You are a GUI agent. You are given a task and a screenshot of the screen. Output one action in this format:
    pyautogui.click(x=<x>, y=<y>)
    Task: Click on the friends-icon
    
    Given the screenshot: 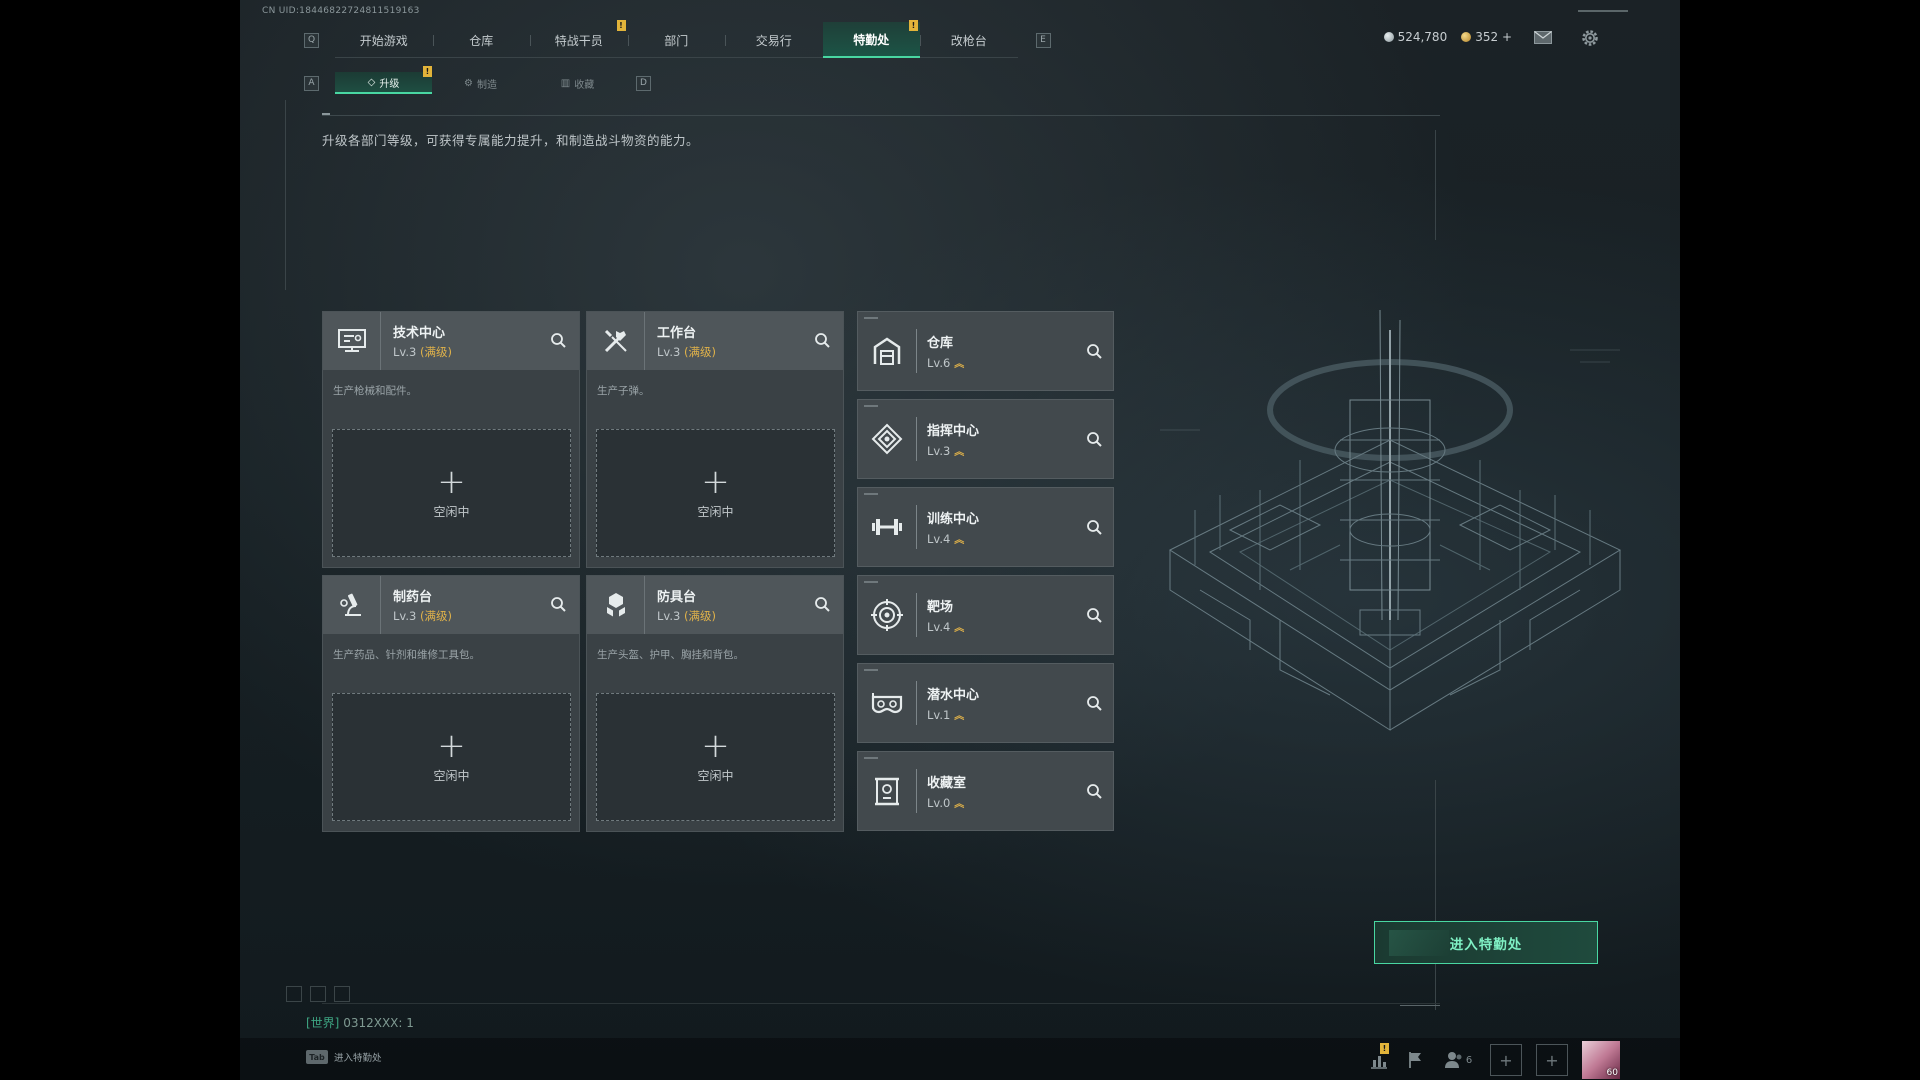 What is the action you would take?
    pyautogui.click(x=1453, y=1060)
    